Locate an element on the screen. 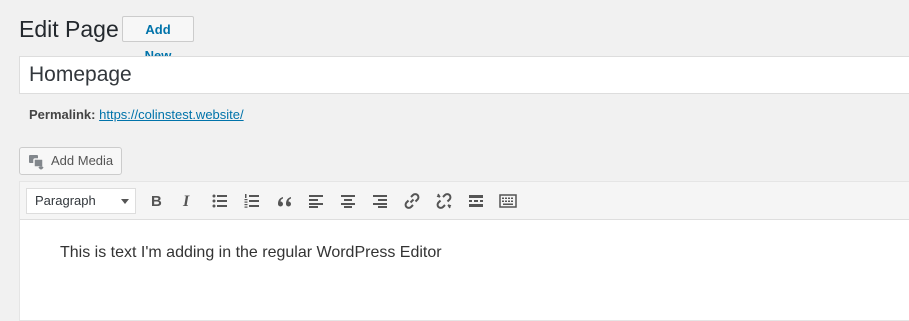  toolbar-toggle-icon is located at coordinates (508, 201).